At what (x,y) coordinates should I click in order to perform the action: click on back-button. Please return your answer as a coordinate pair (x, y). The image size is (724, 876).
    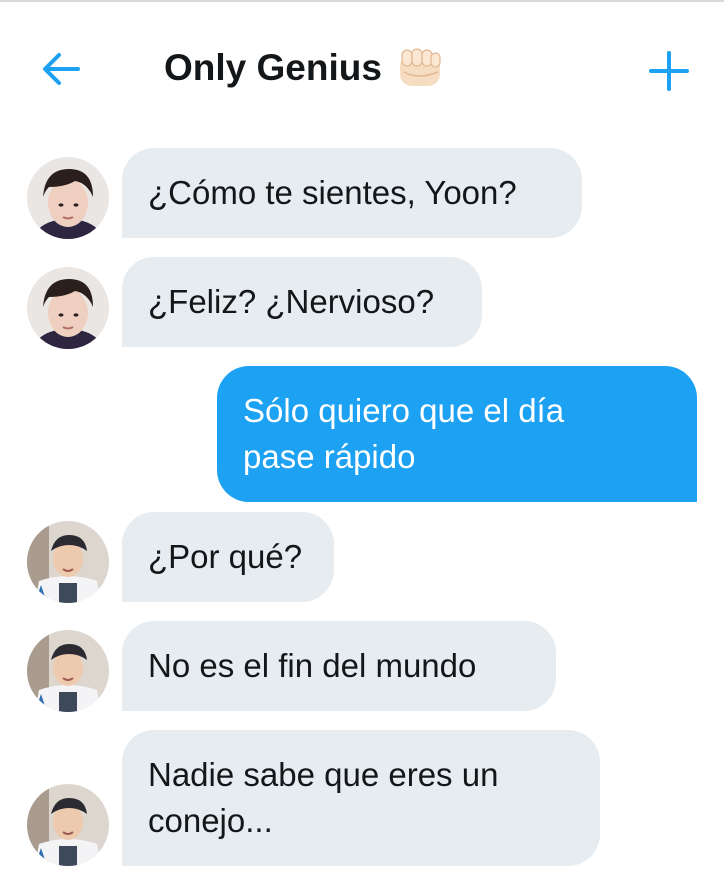
    Looking at the image, I should click on (61, 69).